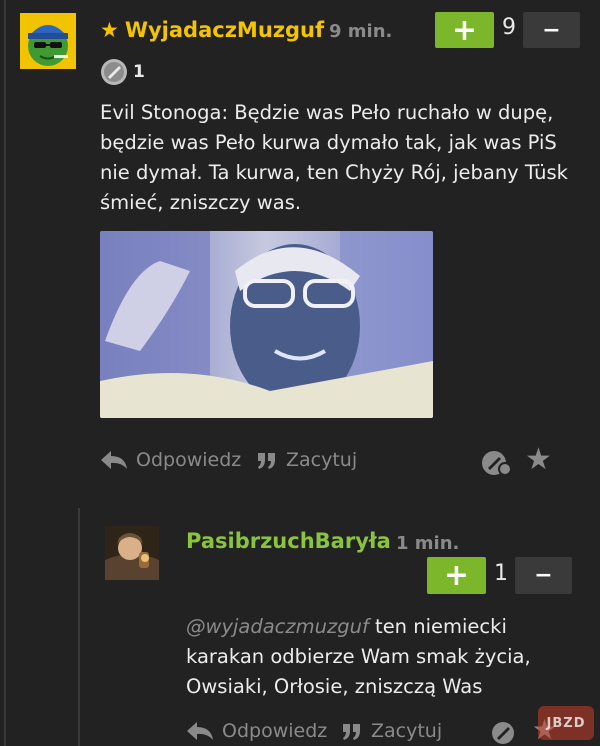  Describe the element at coordinates (551, 30) in the screenshot. I see `downvote-button: −` at that location.